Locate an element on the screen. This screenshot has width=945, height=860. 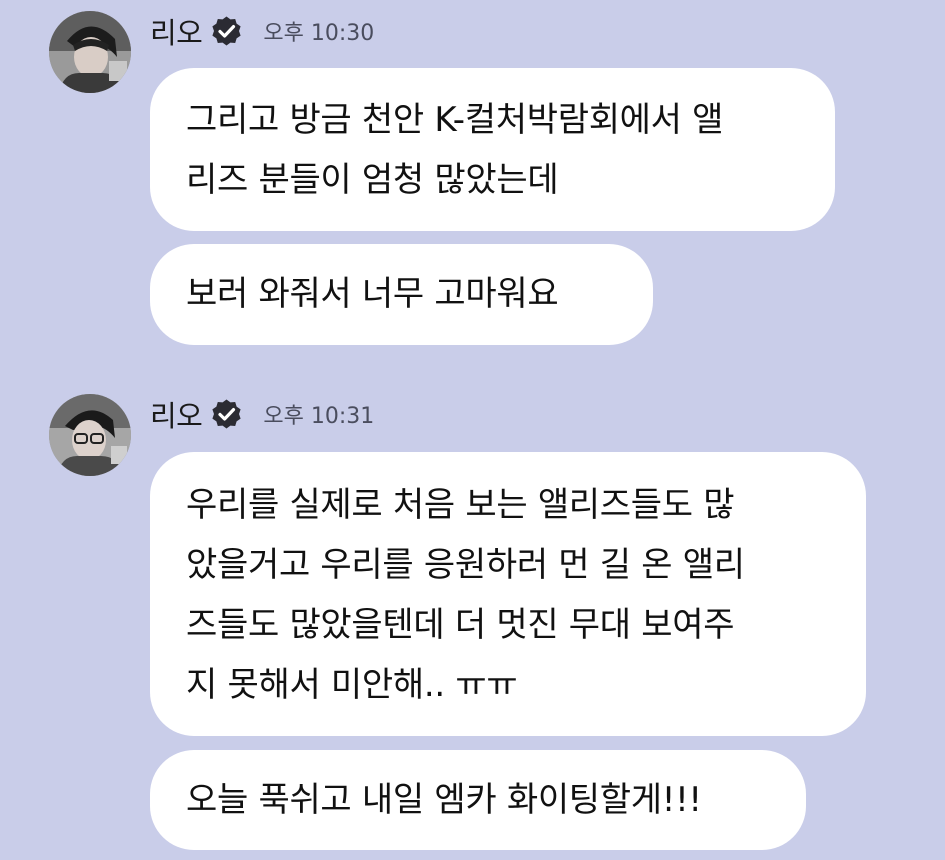
message-text-line: 보러 와줘서 너무 고마워요 is located at coordinates (372, 294).